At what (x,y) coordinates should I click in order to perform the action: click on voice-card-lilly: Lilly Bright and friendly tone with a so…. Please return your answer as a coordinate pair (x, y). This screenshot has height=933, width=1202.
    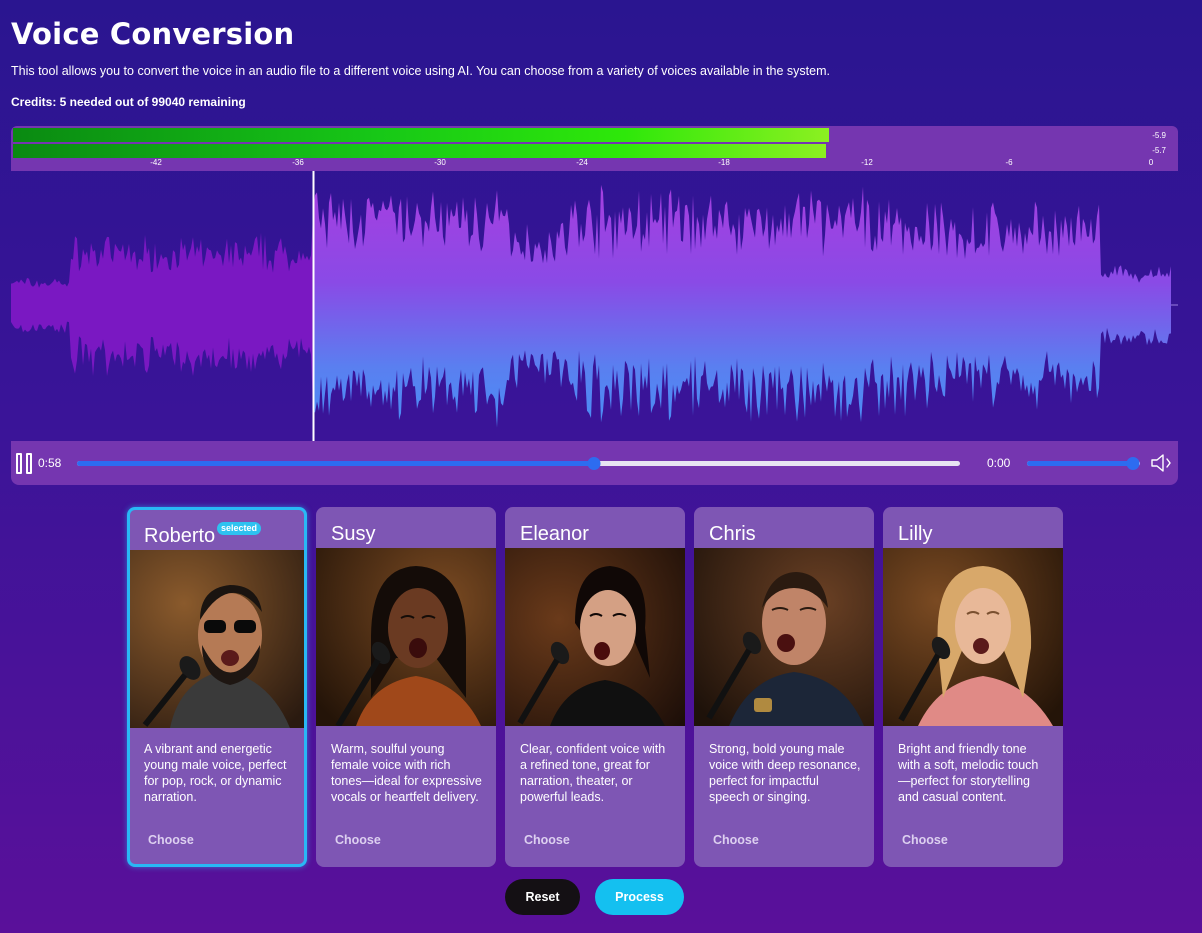
    Looking at the image, I should click on (973, 687).